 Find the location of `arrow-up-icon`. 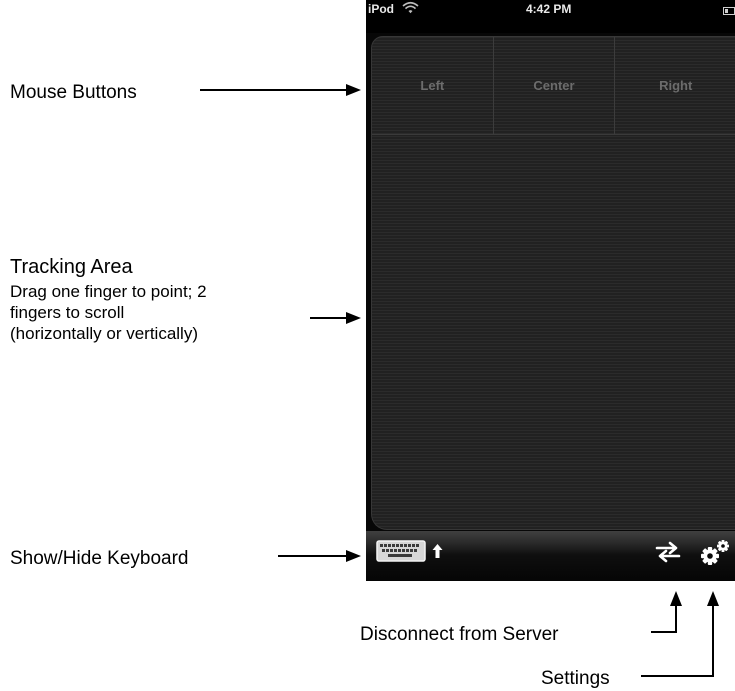

arrow-up-icon is located at coordinates (437, 551).